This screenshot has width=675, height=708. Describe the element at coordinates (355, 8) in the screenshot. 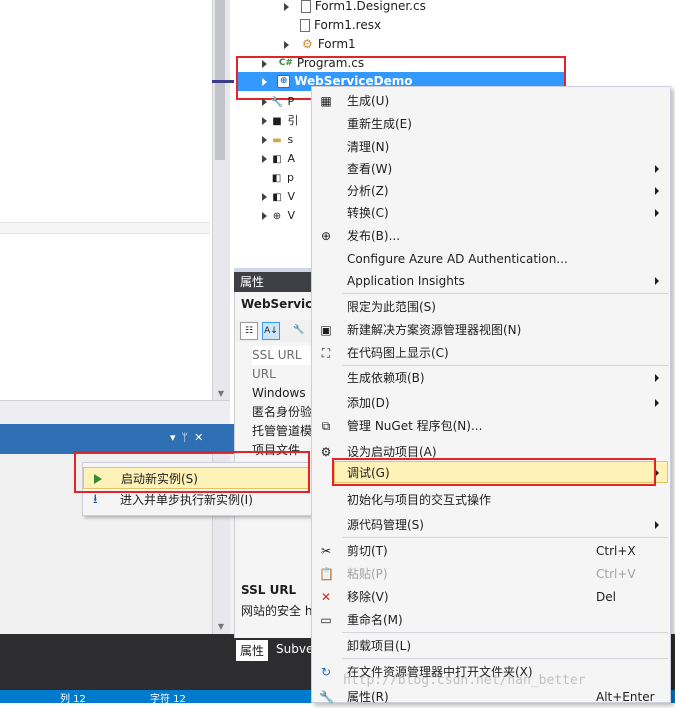

I see `tree-item-form1-designer: Form1.Designer.cs` at that location.